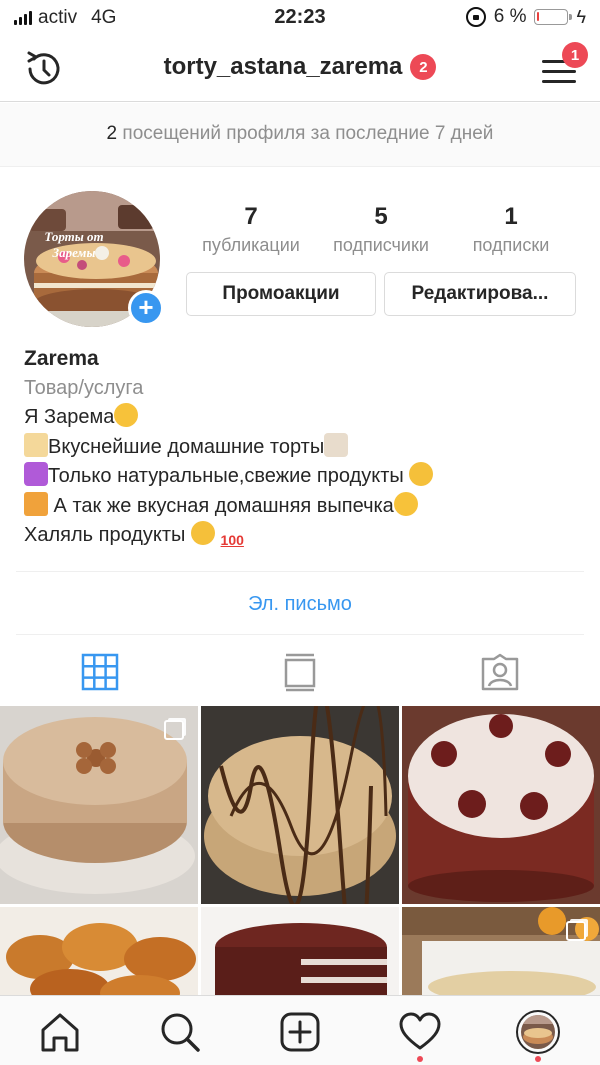 This screenshot has width=600, height=1065. I want to click on feed-icon, so click(300, 672).